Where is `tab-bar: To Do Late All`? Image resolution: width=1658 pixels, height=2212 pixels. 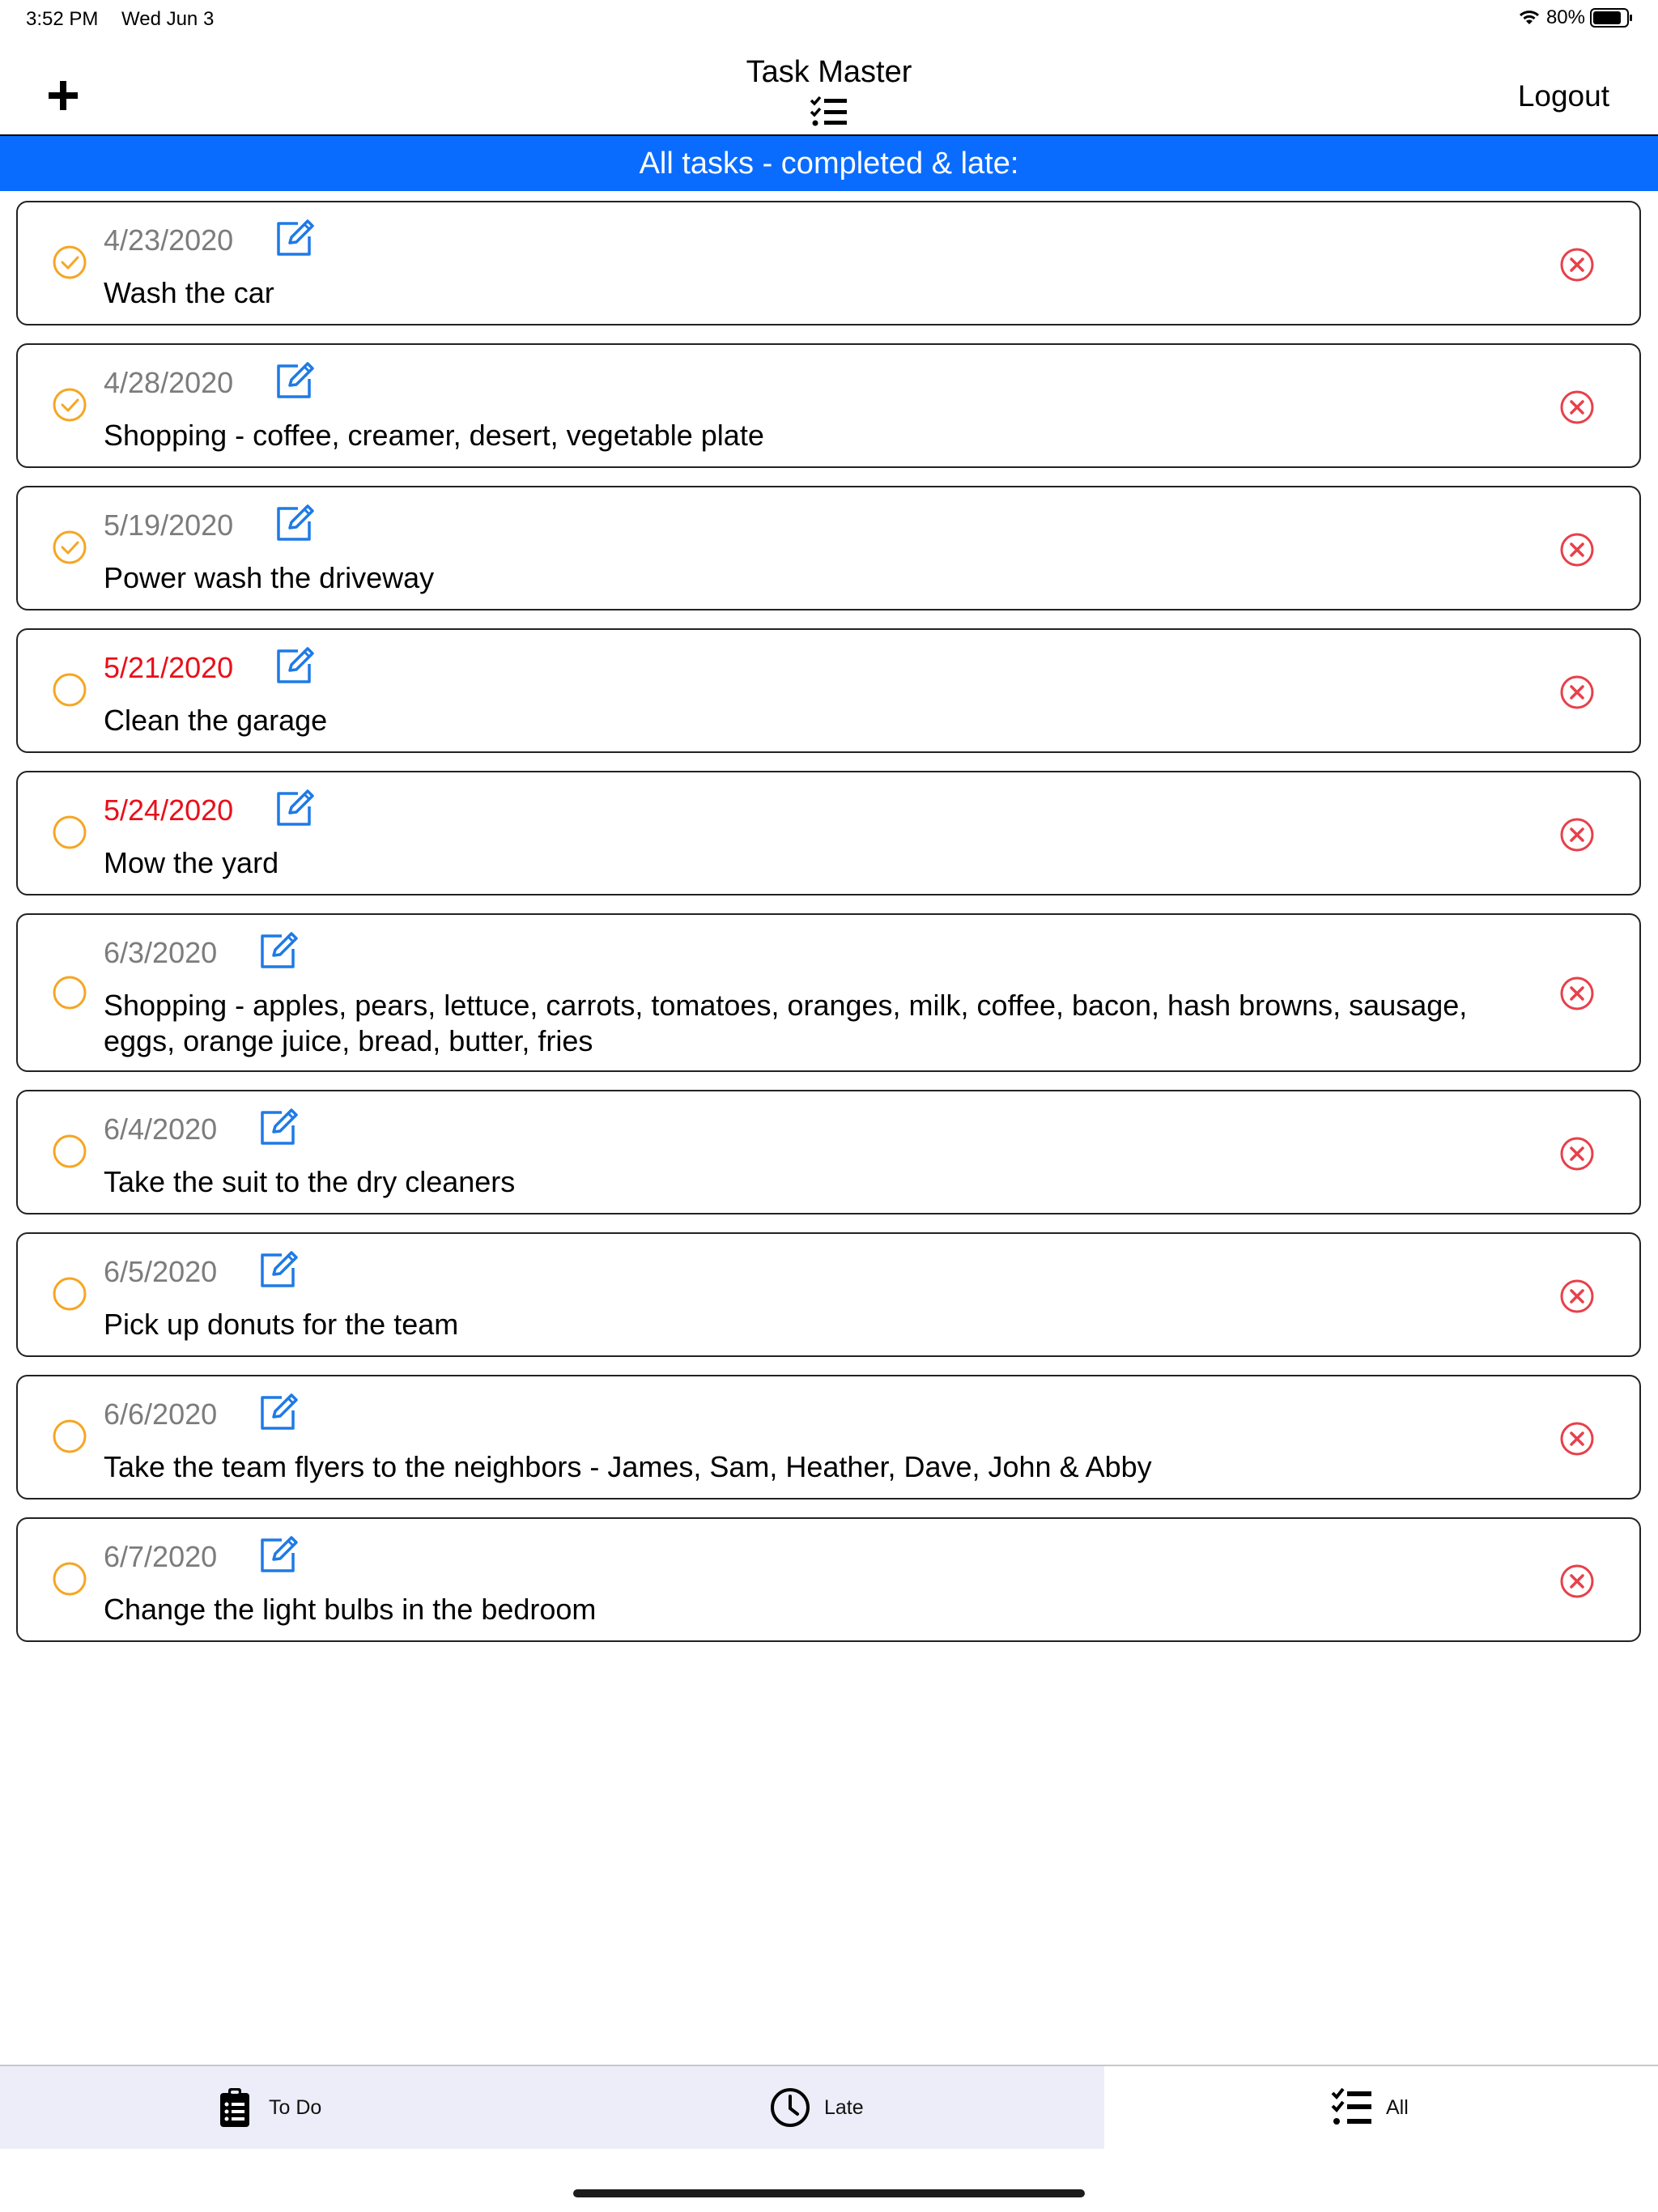
tab-bar: To Do Late All is located at coordinates (829, 2107).